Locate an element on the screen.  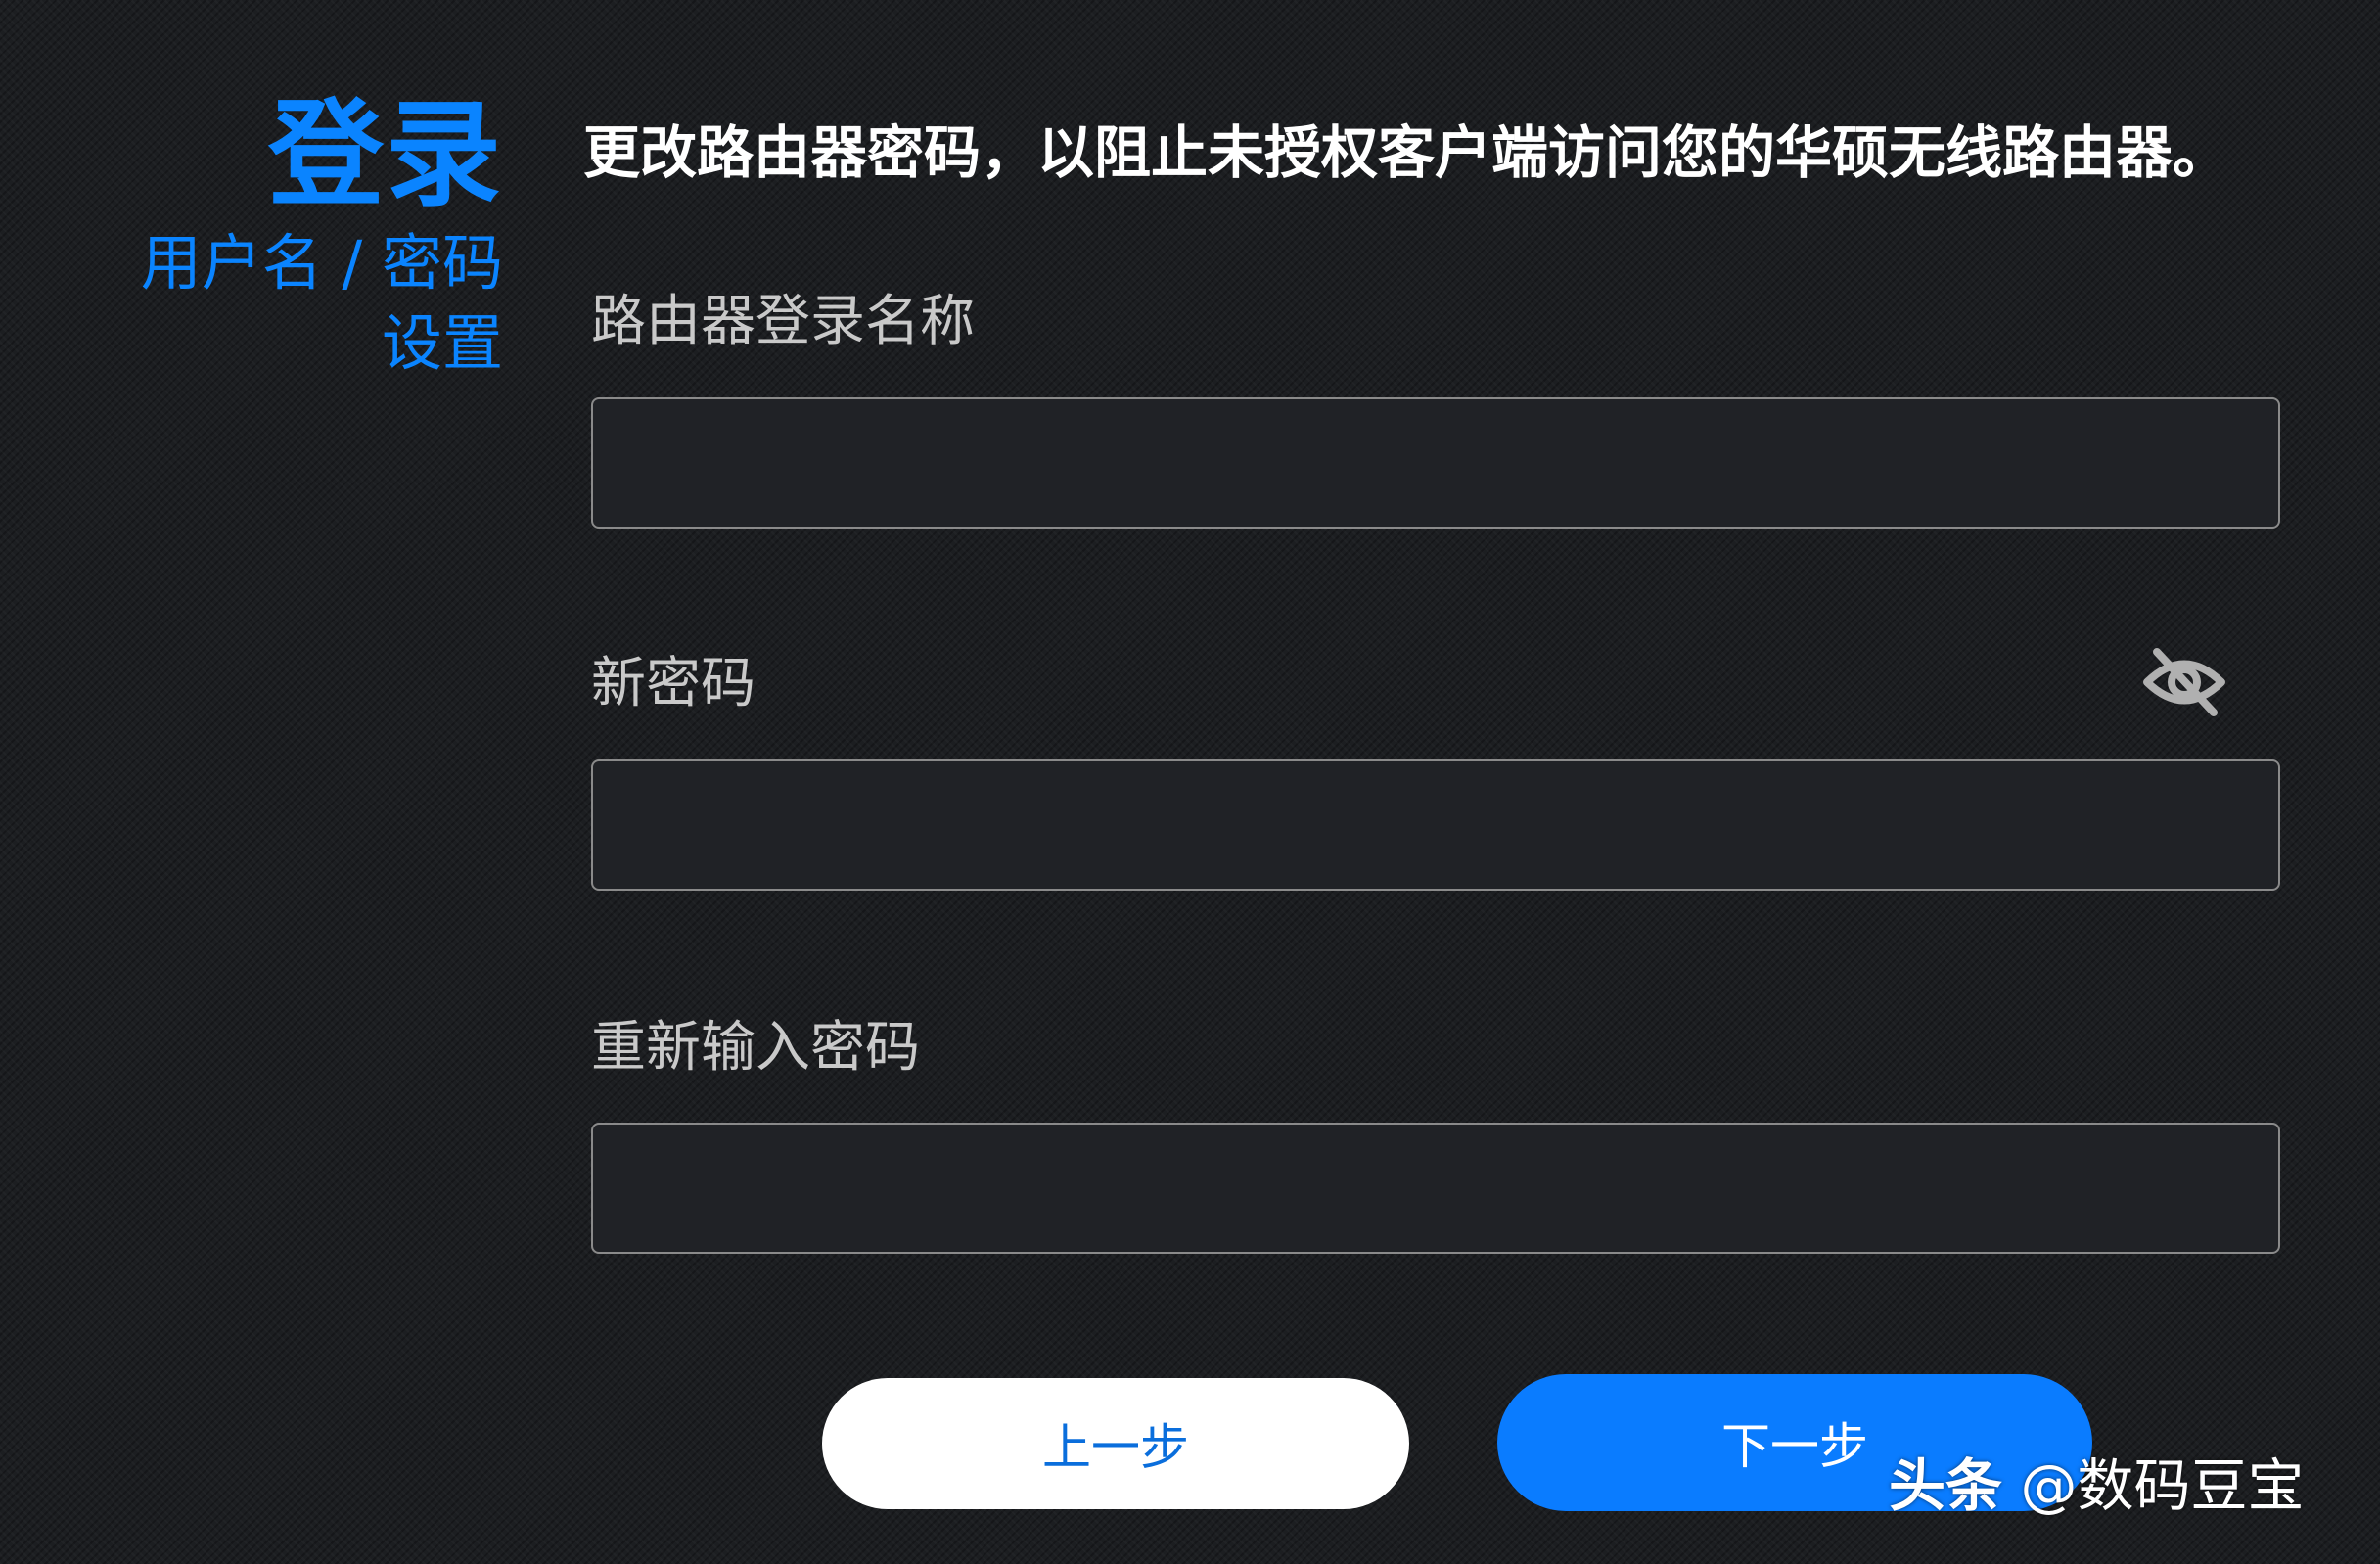
confirm-password-input is located at coordinates (1435, 1188).